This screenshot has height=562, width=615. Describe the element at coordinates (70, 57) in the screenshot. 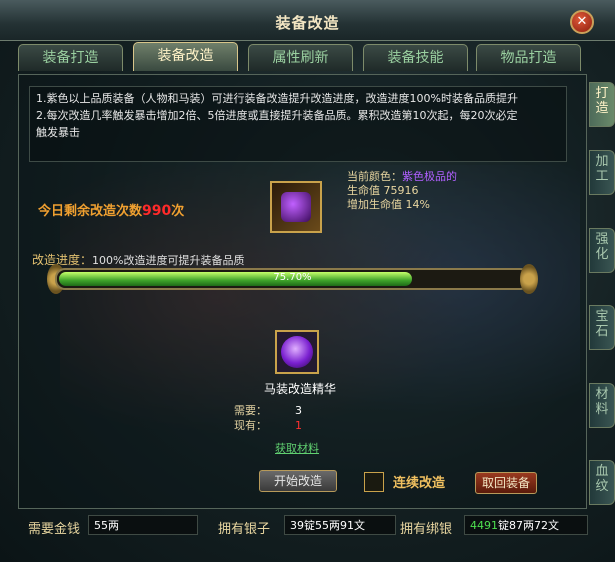

I see `tab-equipment-craft: 装备打造` at that location.